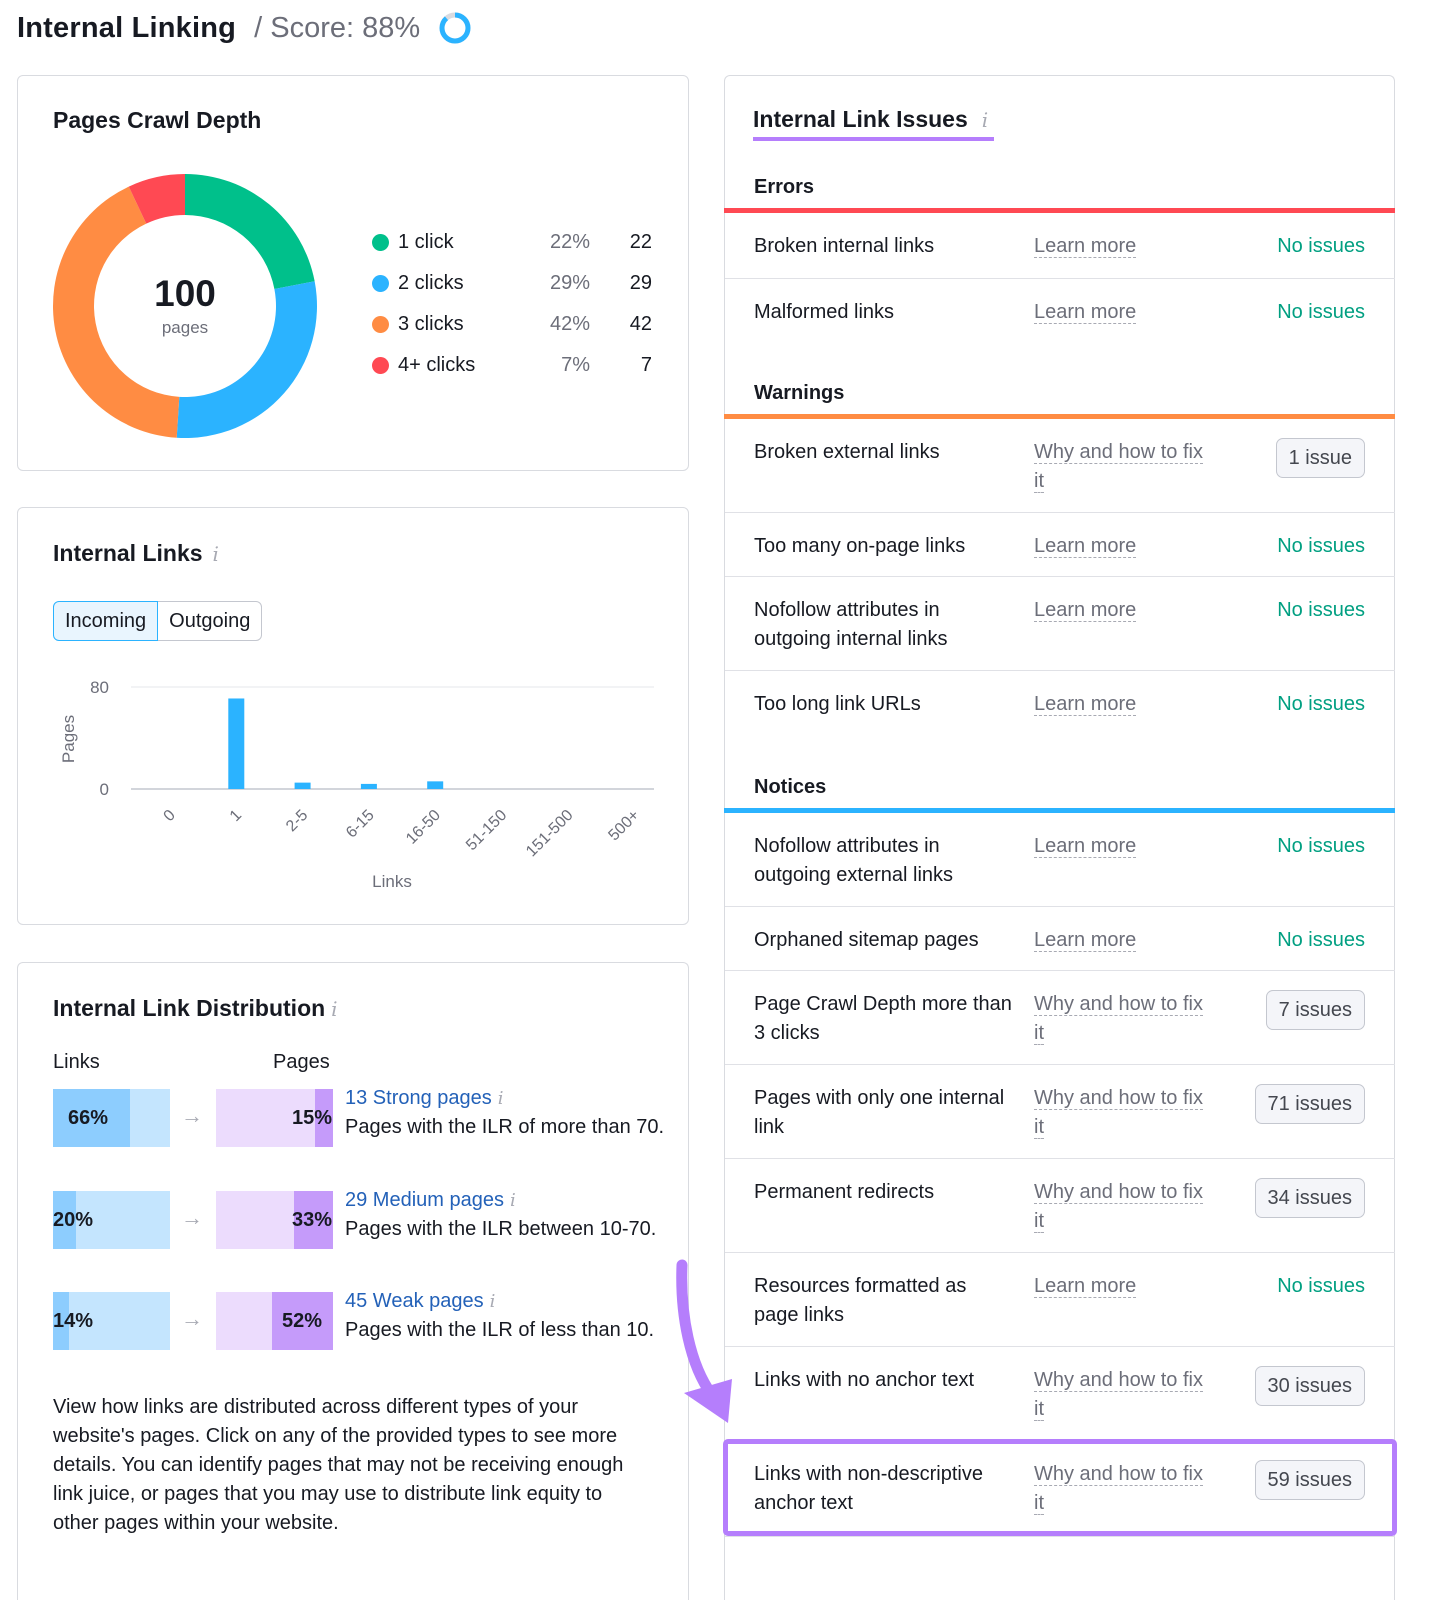 Image resolution: width=1437 pixels, height=1600 pixels. I want to click on tab-outgoing: Outgoing, so click(210, 621).